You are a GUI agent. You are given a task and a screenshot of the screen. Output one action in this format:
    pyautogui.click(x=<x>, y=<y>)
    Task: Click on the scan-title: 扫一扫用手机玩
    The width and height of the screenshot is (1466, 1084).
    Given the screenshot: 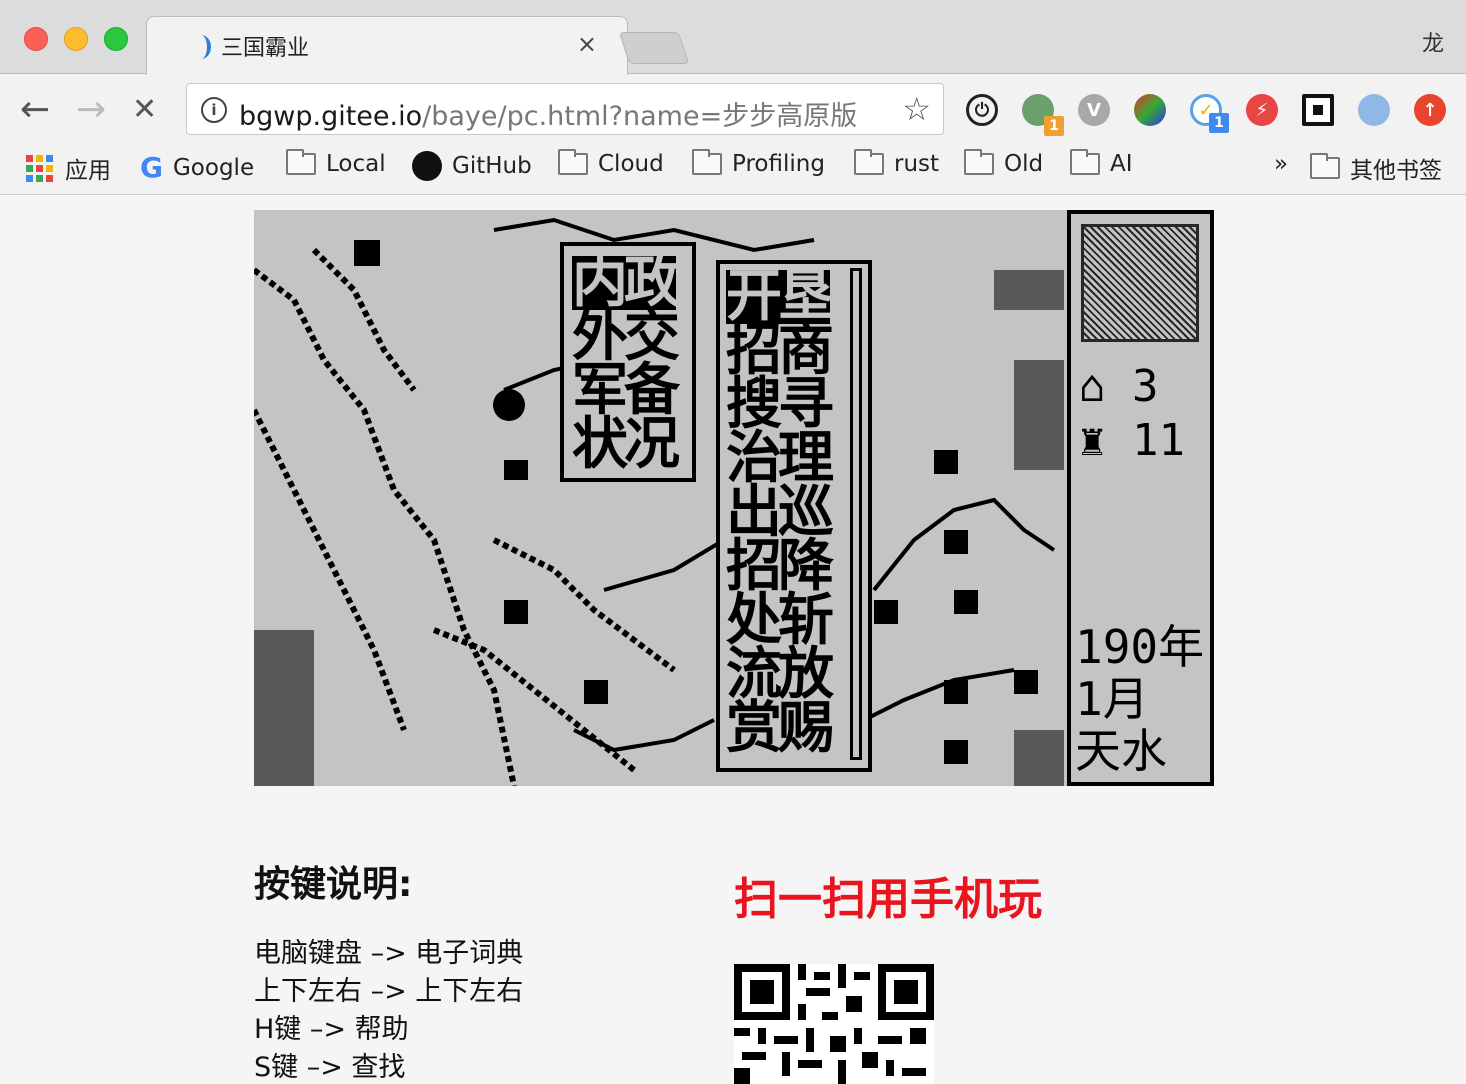 What is the action you would take?
    pyautogui.click(x=888, y=899)
    